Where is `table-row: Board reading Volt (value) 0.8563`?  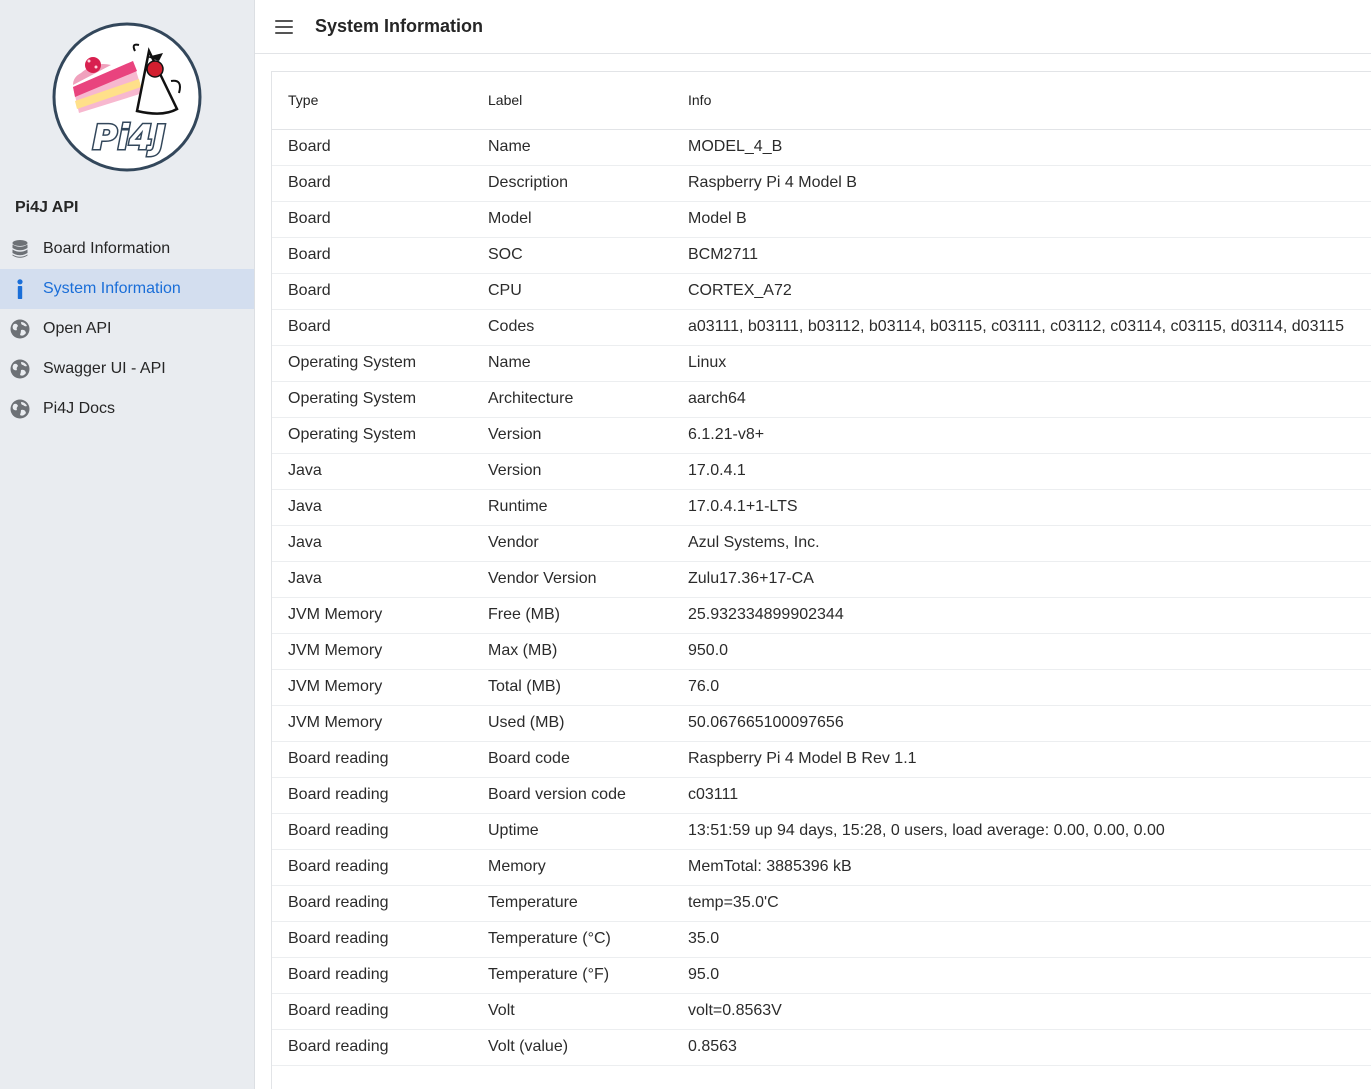 table-row: Board reading Volt (value) 0.8563 is located at coordinates (821, 1047).